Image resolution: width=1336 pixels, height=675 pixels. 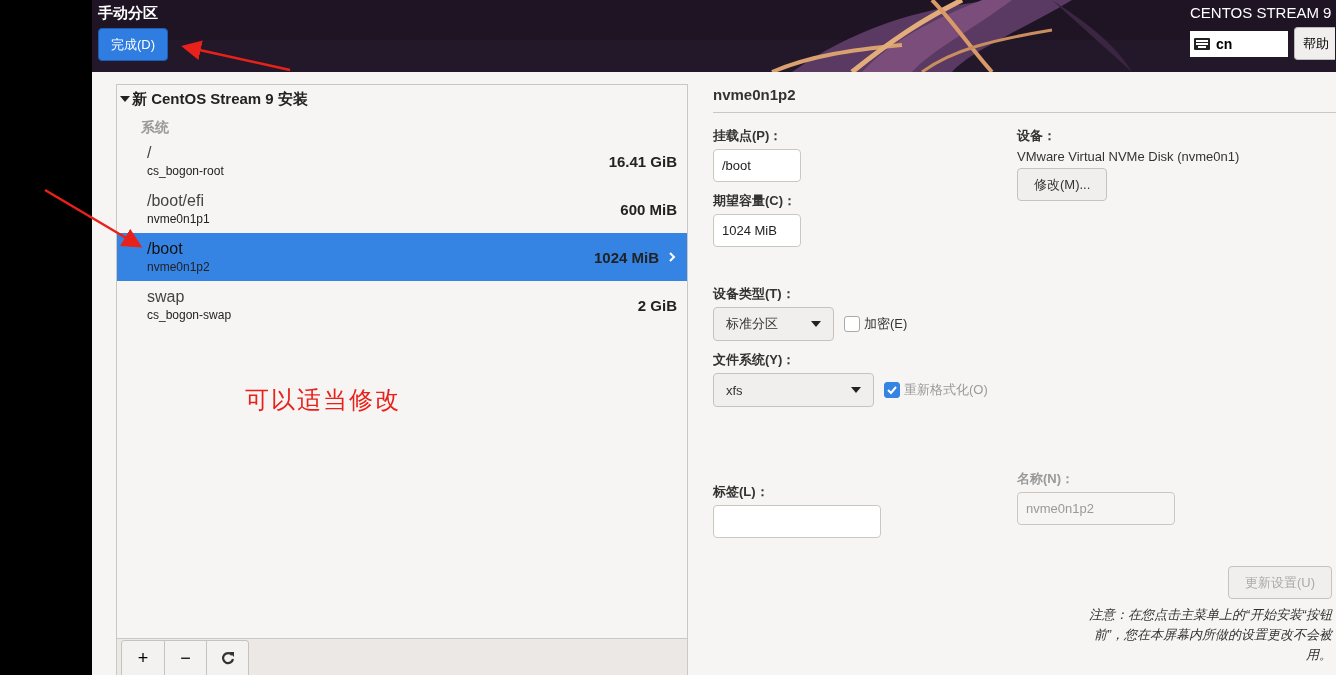 What do you see at coordinates (1314, 43) in the screenshot?
I see `help-button: 帮助` at bounding box center [1314, 43].